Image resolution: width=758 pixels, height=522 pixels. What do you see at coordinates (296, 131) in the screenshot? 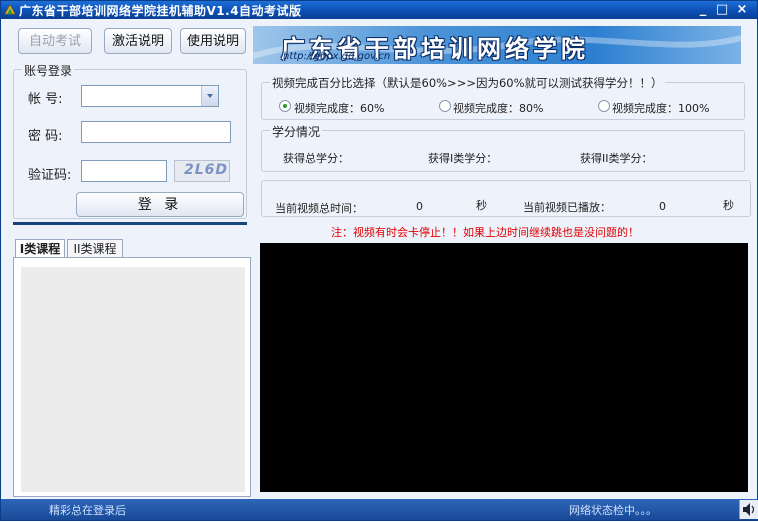
I see `credits-group-title: 学分情况` at bounding box center [296, 131].